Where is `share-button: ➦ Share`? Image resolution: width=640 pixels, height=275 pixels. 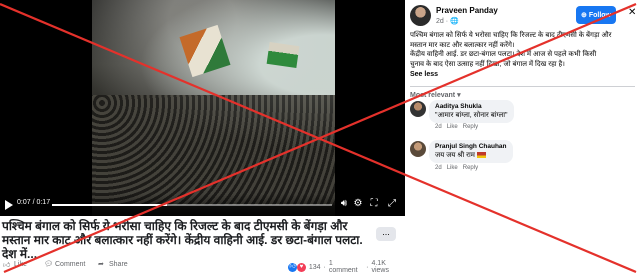 share-button: ➦ Share is located at coordinates (113, 264).